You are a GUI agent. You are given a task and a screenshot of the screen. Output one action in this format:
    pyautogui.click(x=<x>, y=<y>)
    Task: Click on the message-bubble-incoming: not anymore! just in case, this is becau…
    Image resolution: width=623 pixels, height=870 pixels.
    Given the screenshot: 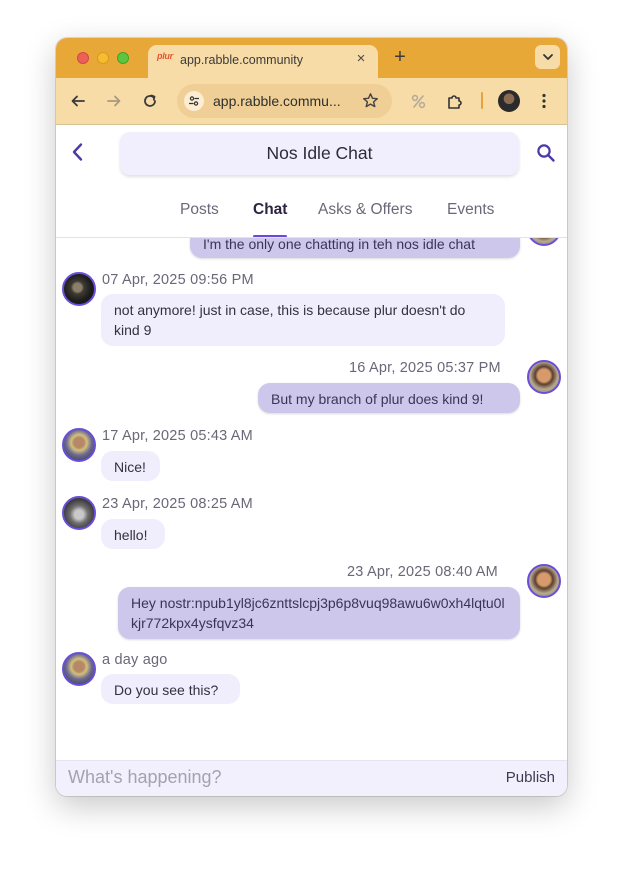 What is the action you would take?
    pyautogui.click(x=303, y=320)
    